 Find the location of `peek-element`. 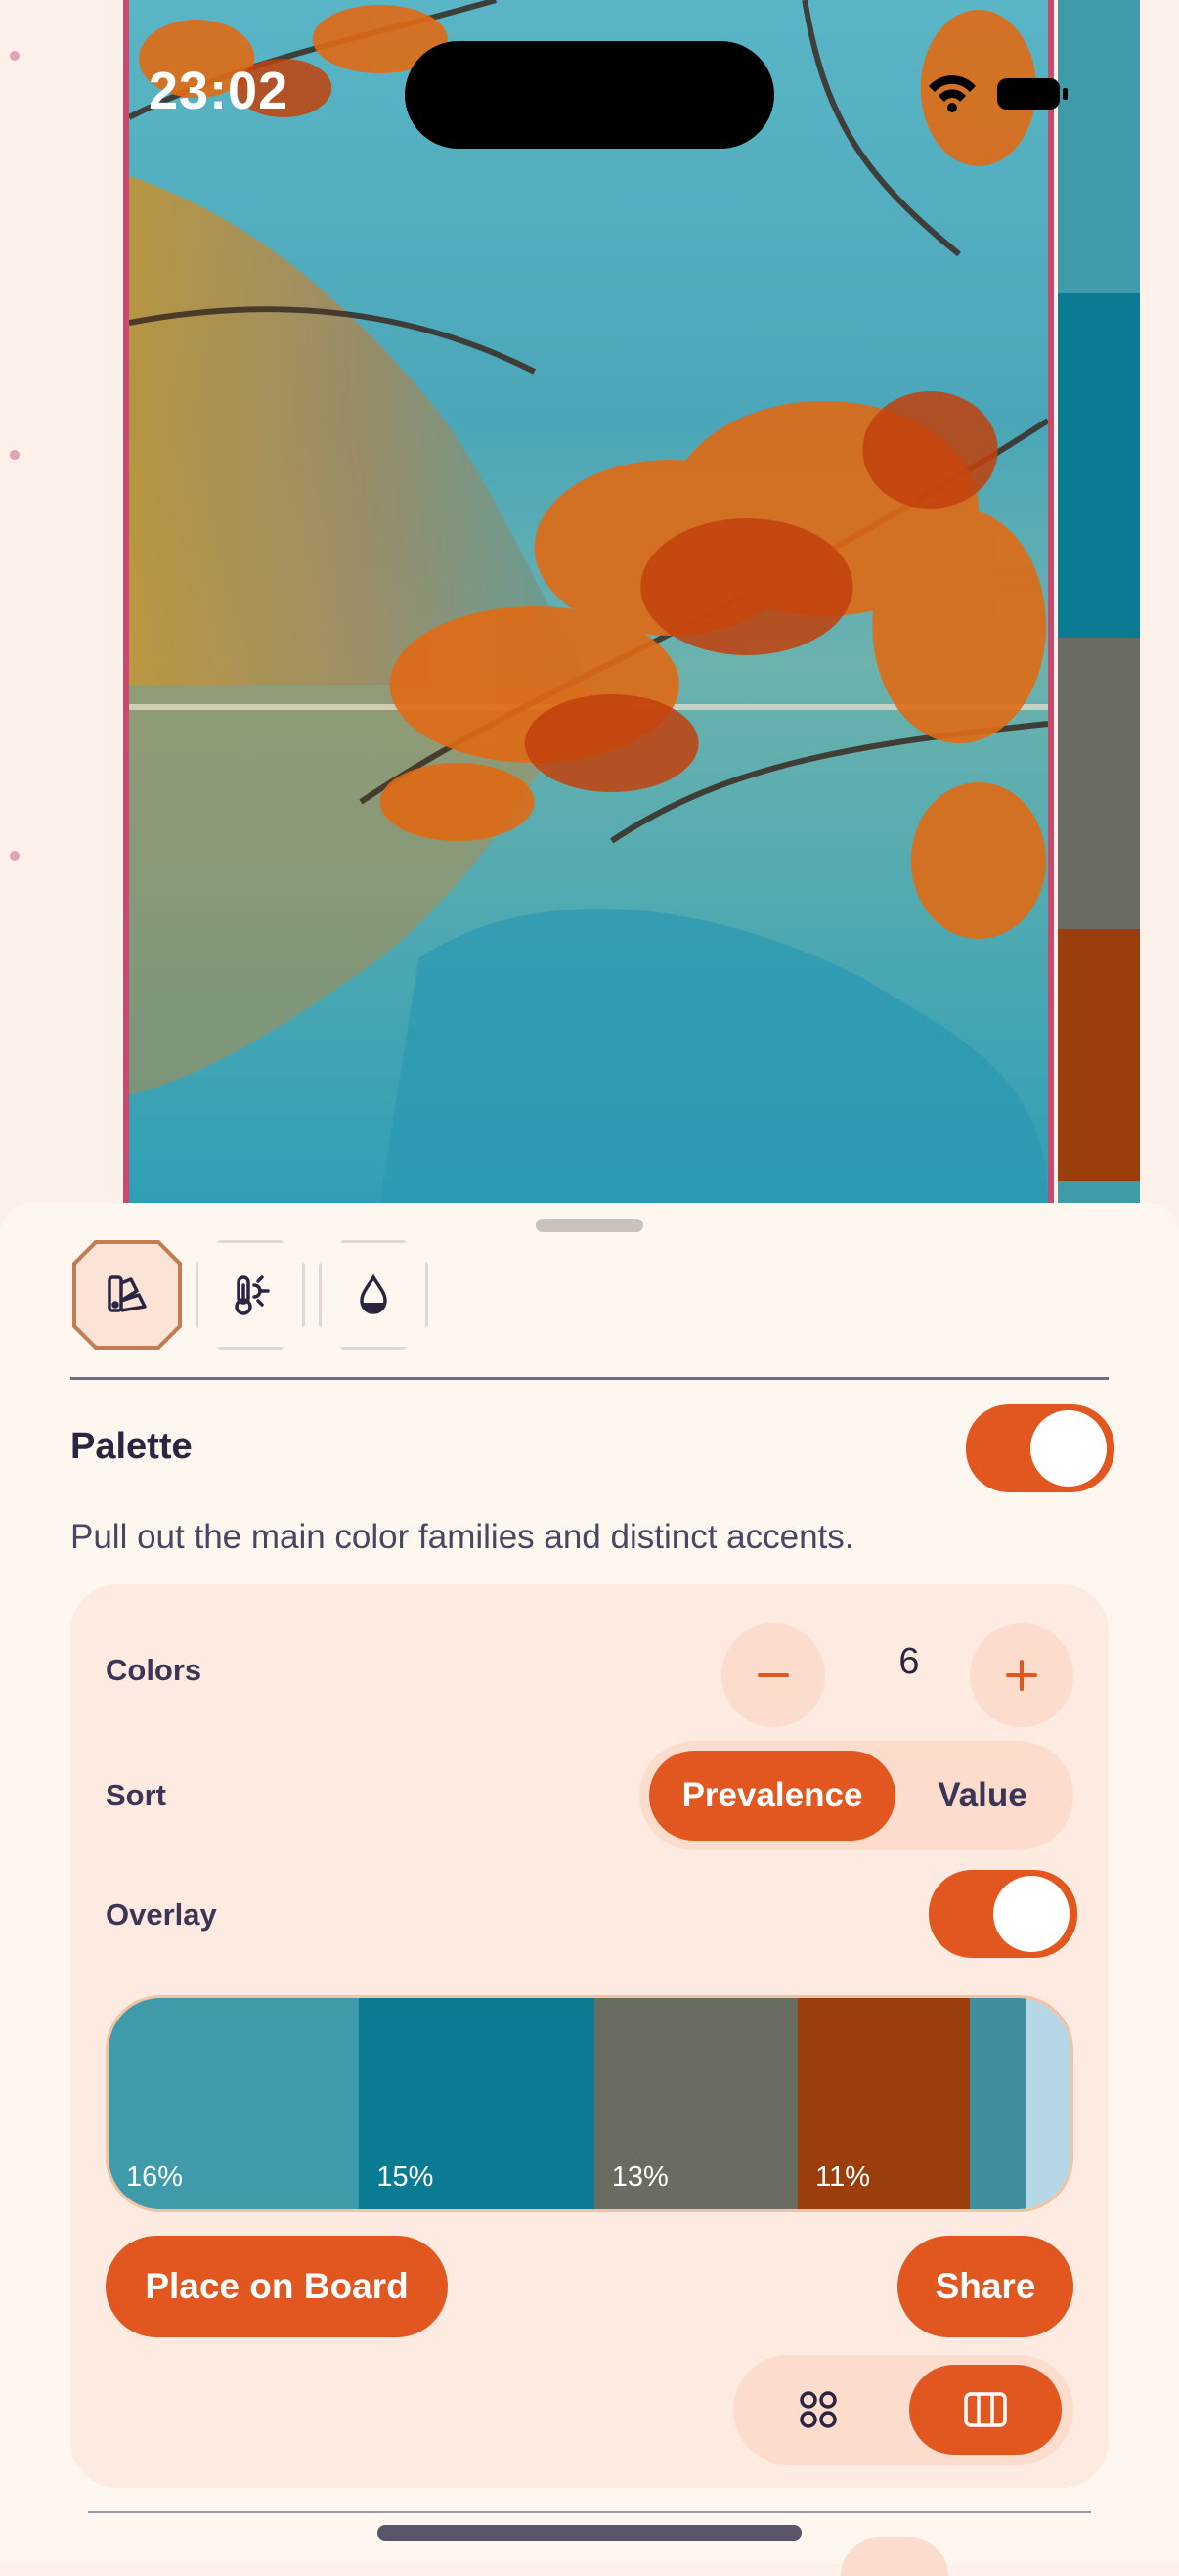

peek-element is located at coordinates (894, 2556).